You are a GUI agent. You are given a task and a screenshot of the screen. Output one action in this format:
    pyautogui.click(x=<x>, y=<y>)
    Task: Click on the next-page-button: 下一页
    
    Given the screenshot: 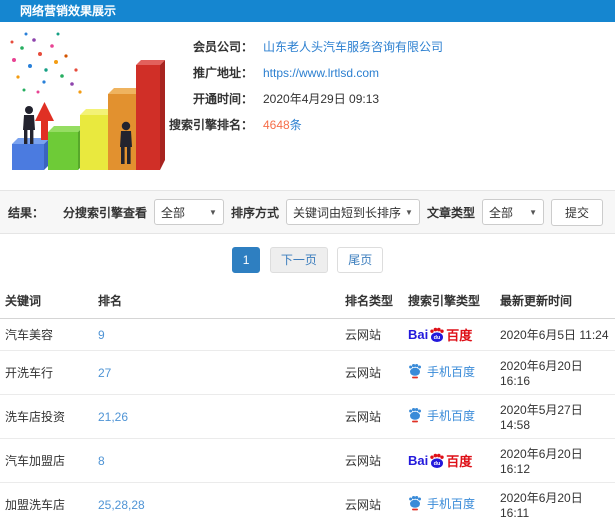 What is the action you would take?
    pyautogui.click(x=298, y=260)
    